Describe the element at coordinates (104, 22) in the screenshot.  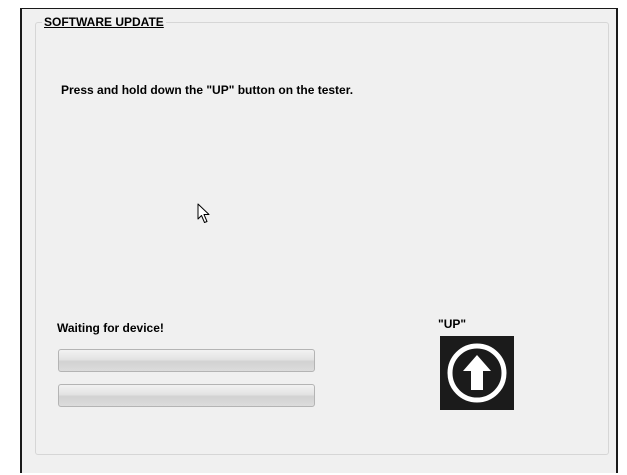
I see `group-title: SOFTWARE UPDATE` at that location.